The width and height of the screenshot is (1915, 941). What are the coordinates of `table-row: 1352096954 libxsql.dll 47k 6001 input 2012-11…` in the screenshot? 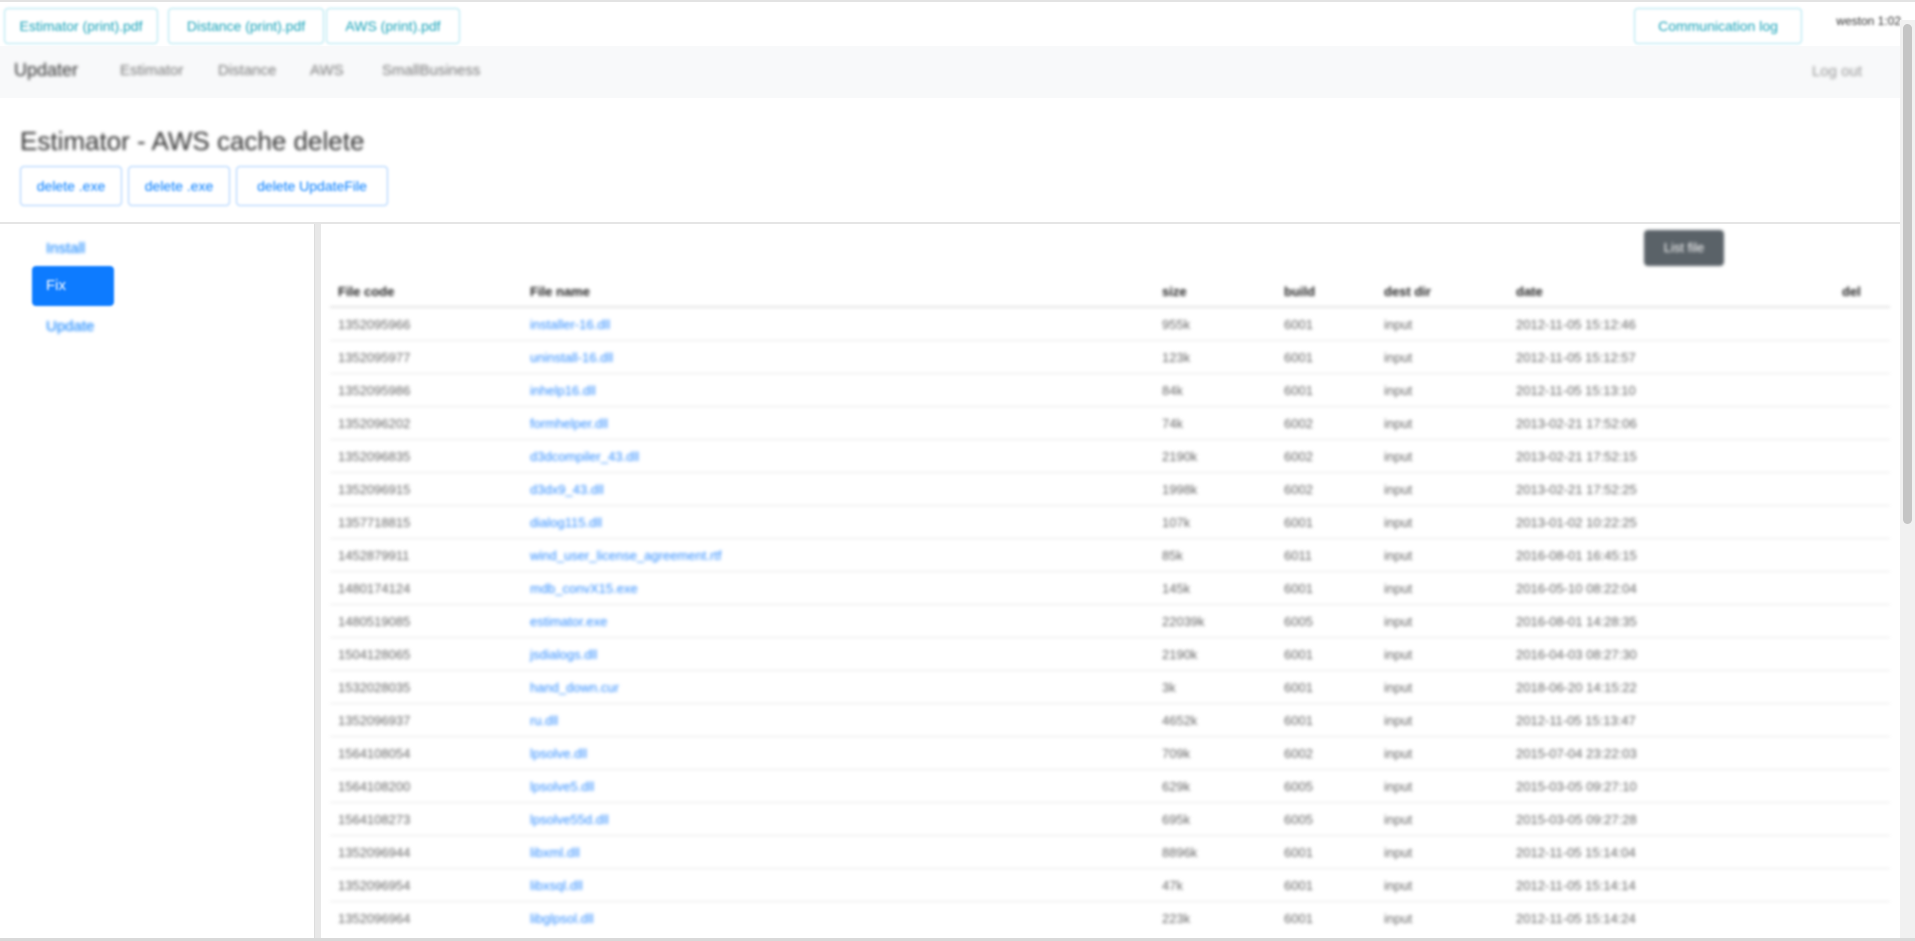 It's located at (1110, 885).